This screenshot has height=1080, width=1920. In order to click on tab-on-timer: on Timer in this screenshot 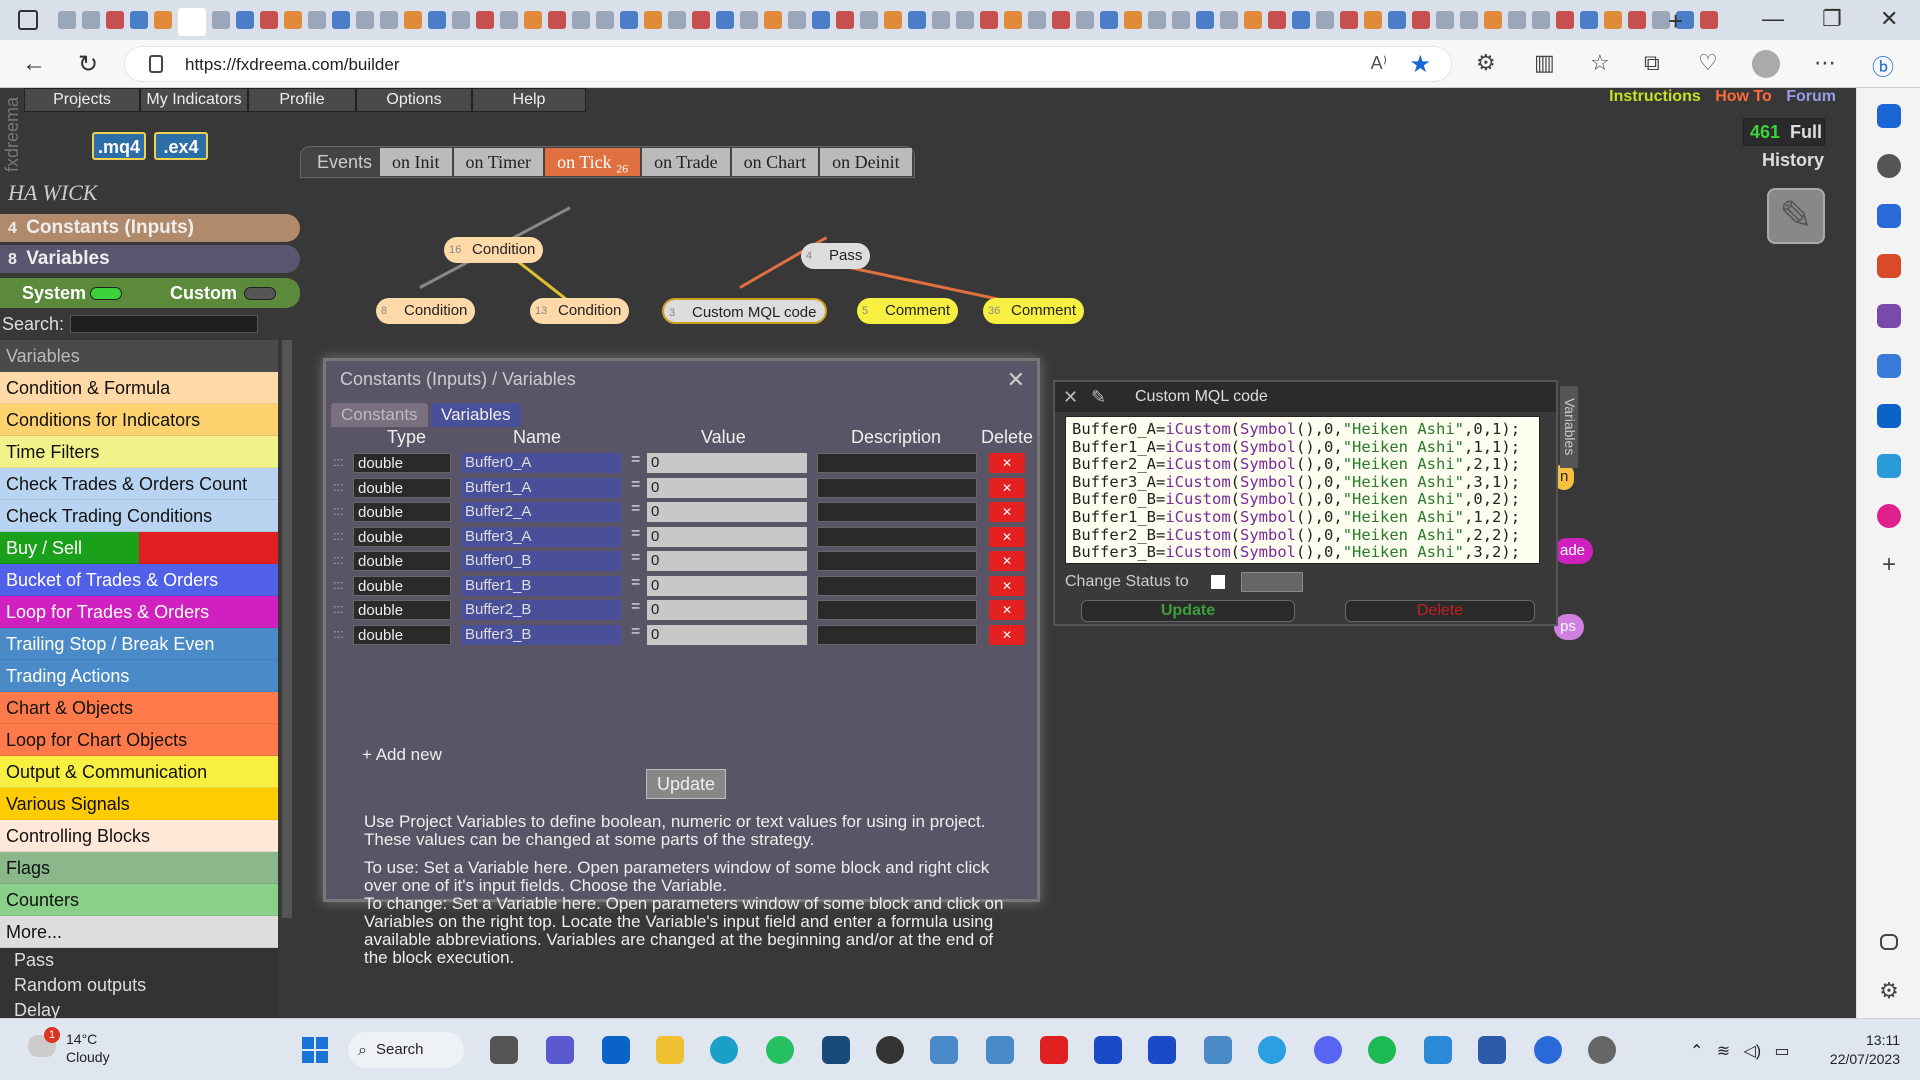, I will do `click(498, 162)`.